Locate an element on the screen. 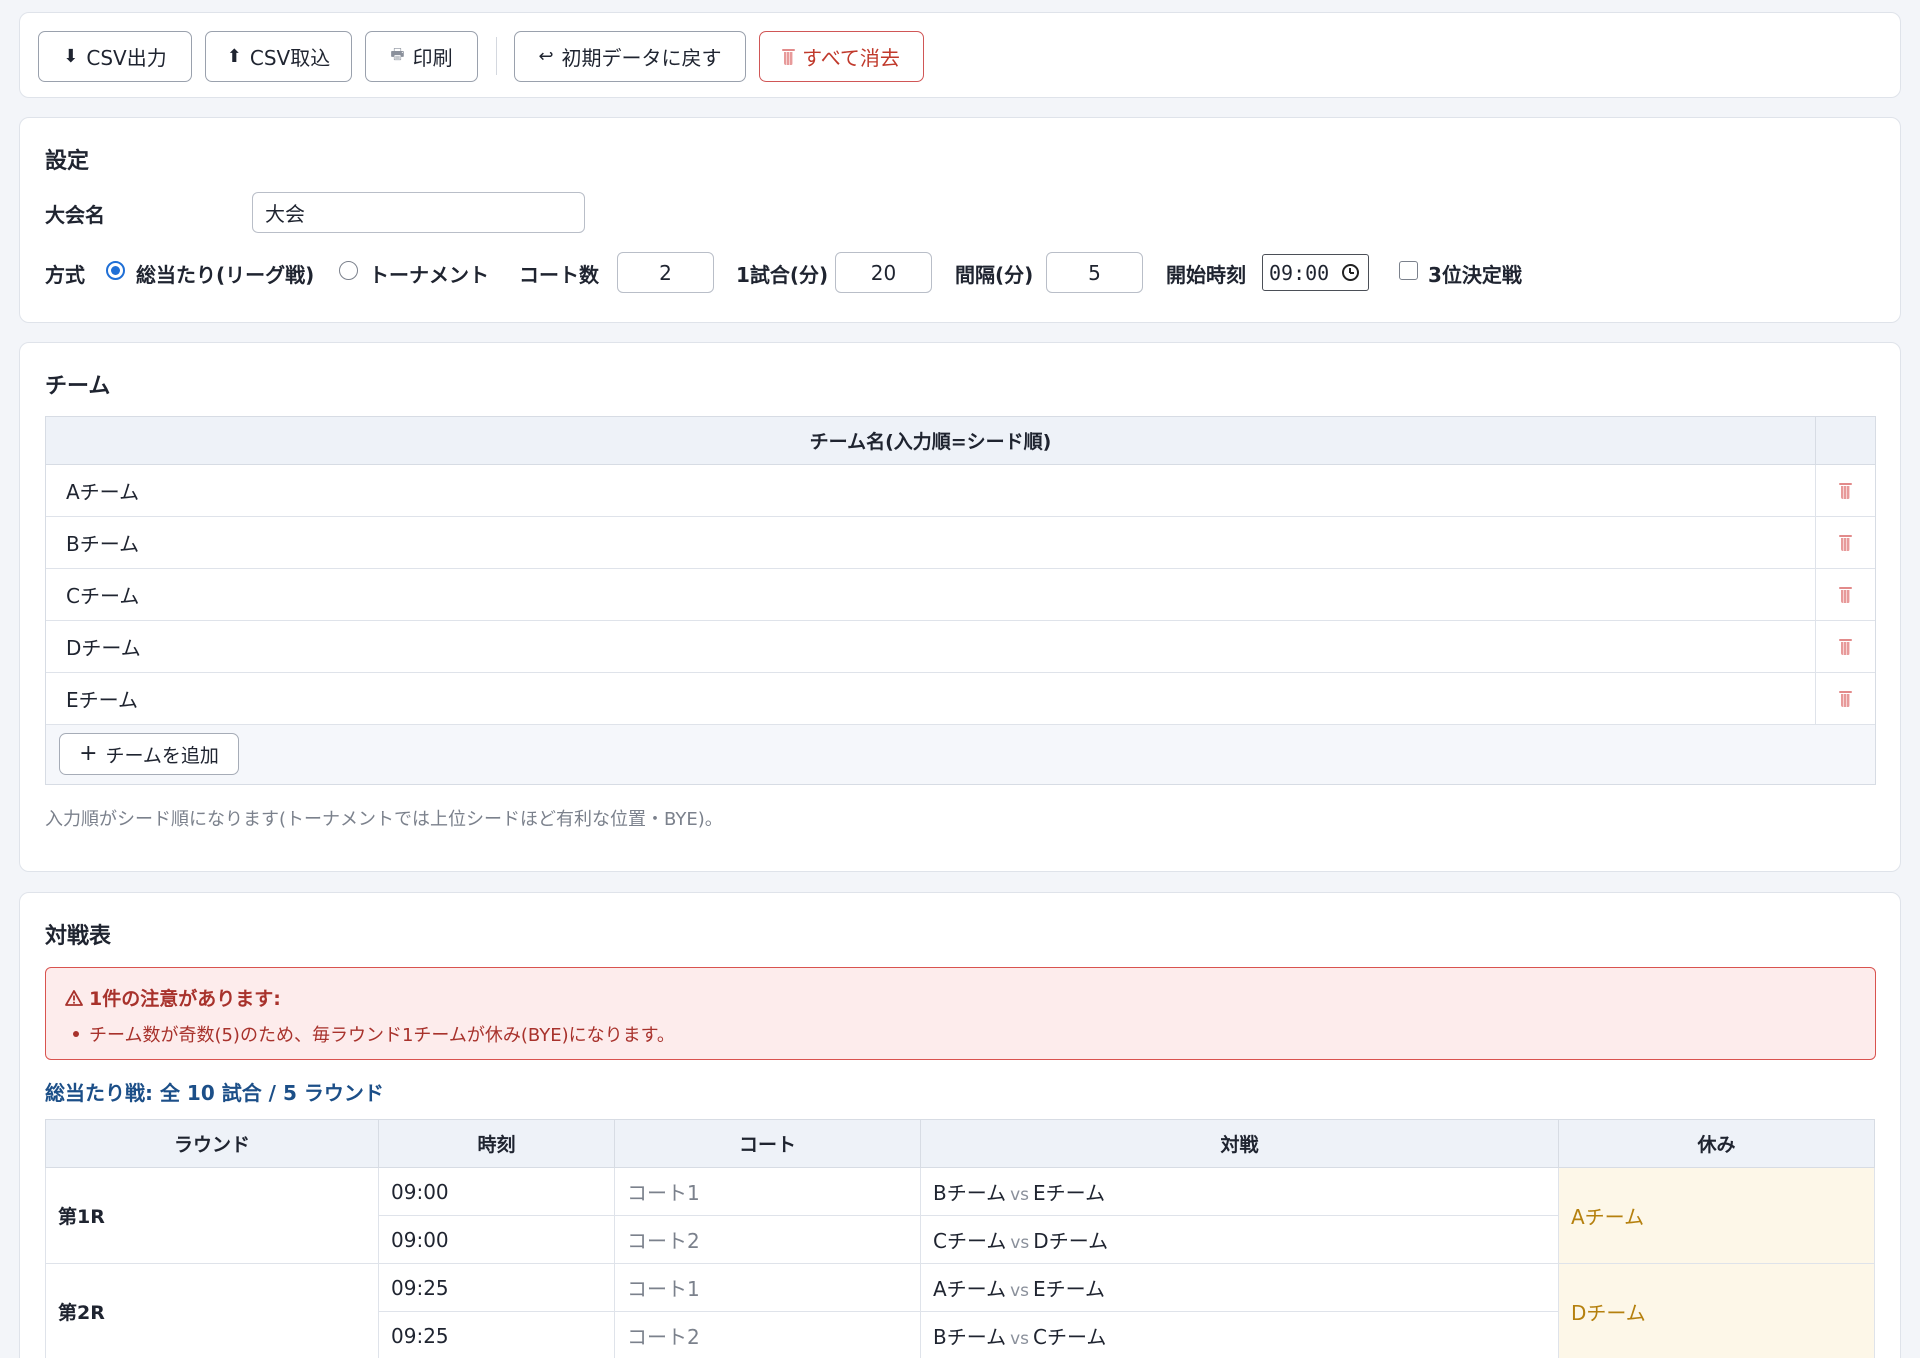 The image size is (1920, 1358). table-row: 第1R 09:00 コート1 Bチーム vs Eチーム Aチーム is located at coordinates (960, 1215).